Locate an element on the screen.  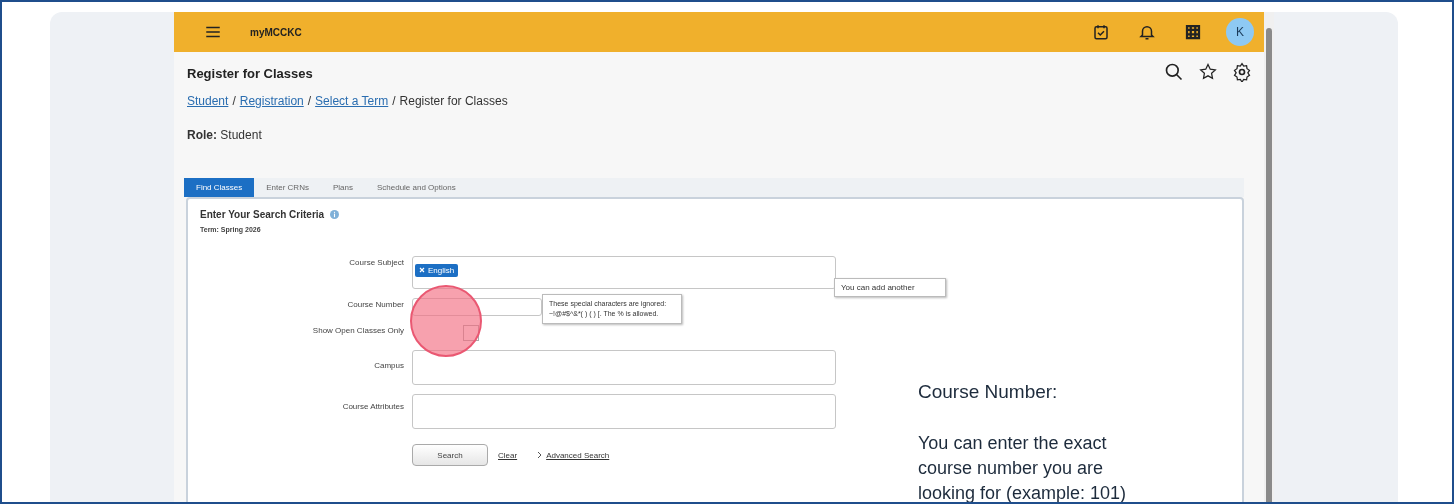
remove-icon is located at coordinates (422, 270).